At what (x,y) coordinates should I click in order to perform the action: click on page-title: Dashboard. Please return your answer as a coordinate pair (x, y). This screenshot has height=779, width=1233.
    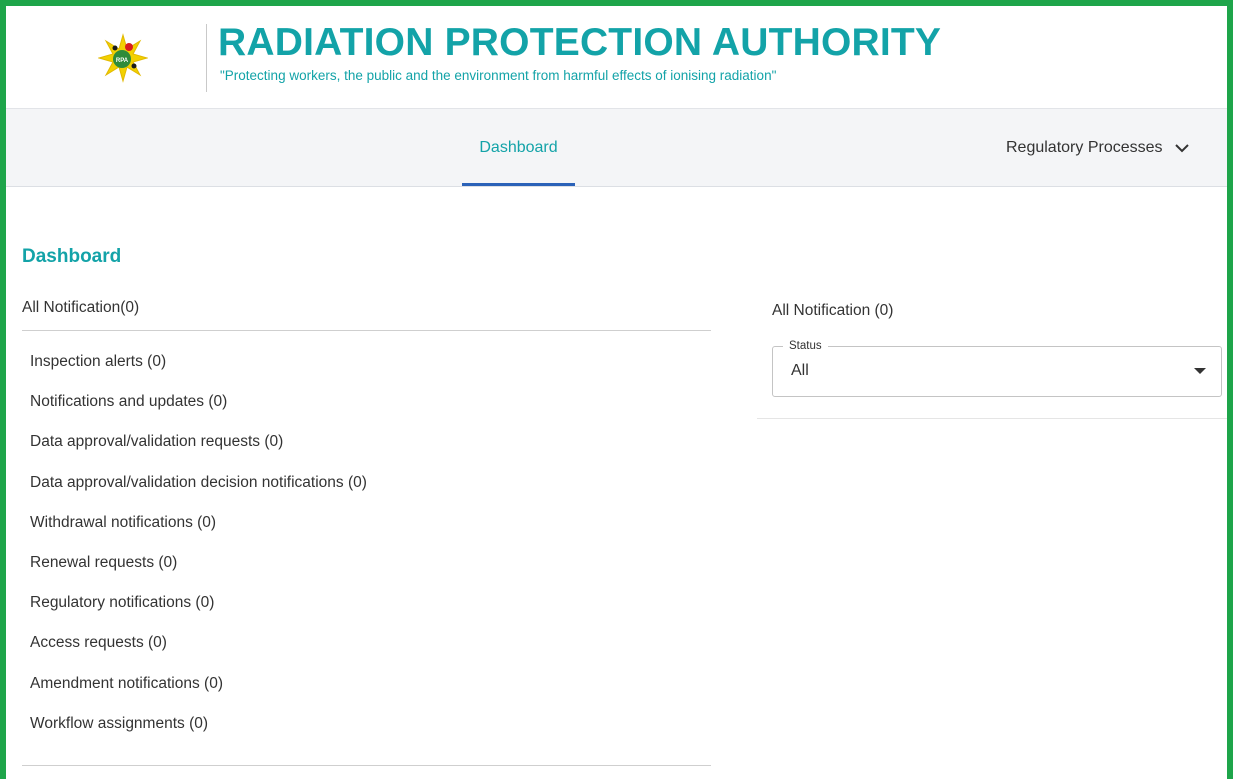
    Looking at the image, I should click on (72, 256).